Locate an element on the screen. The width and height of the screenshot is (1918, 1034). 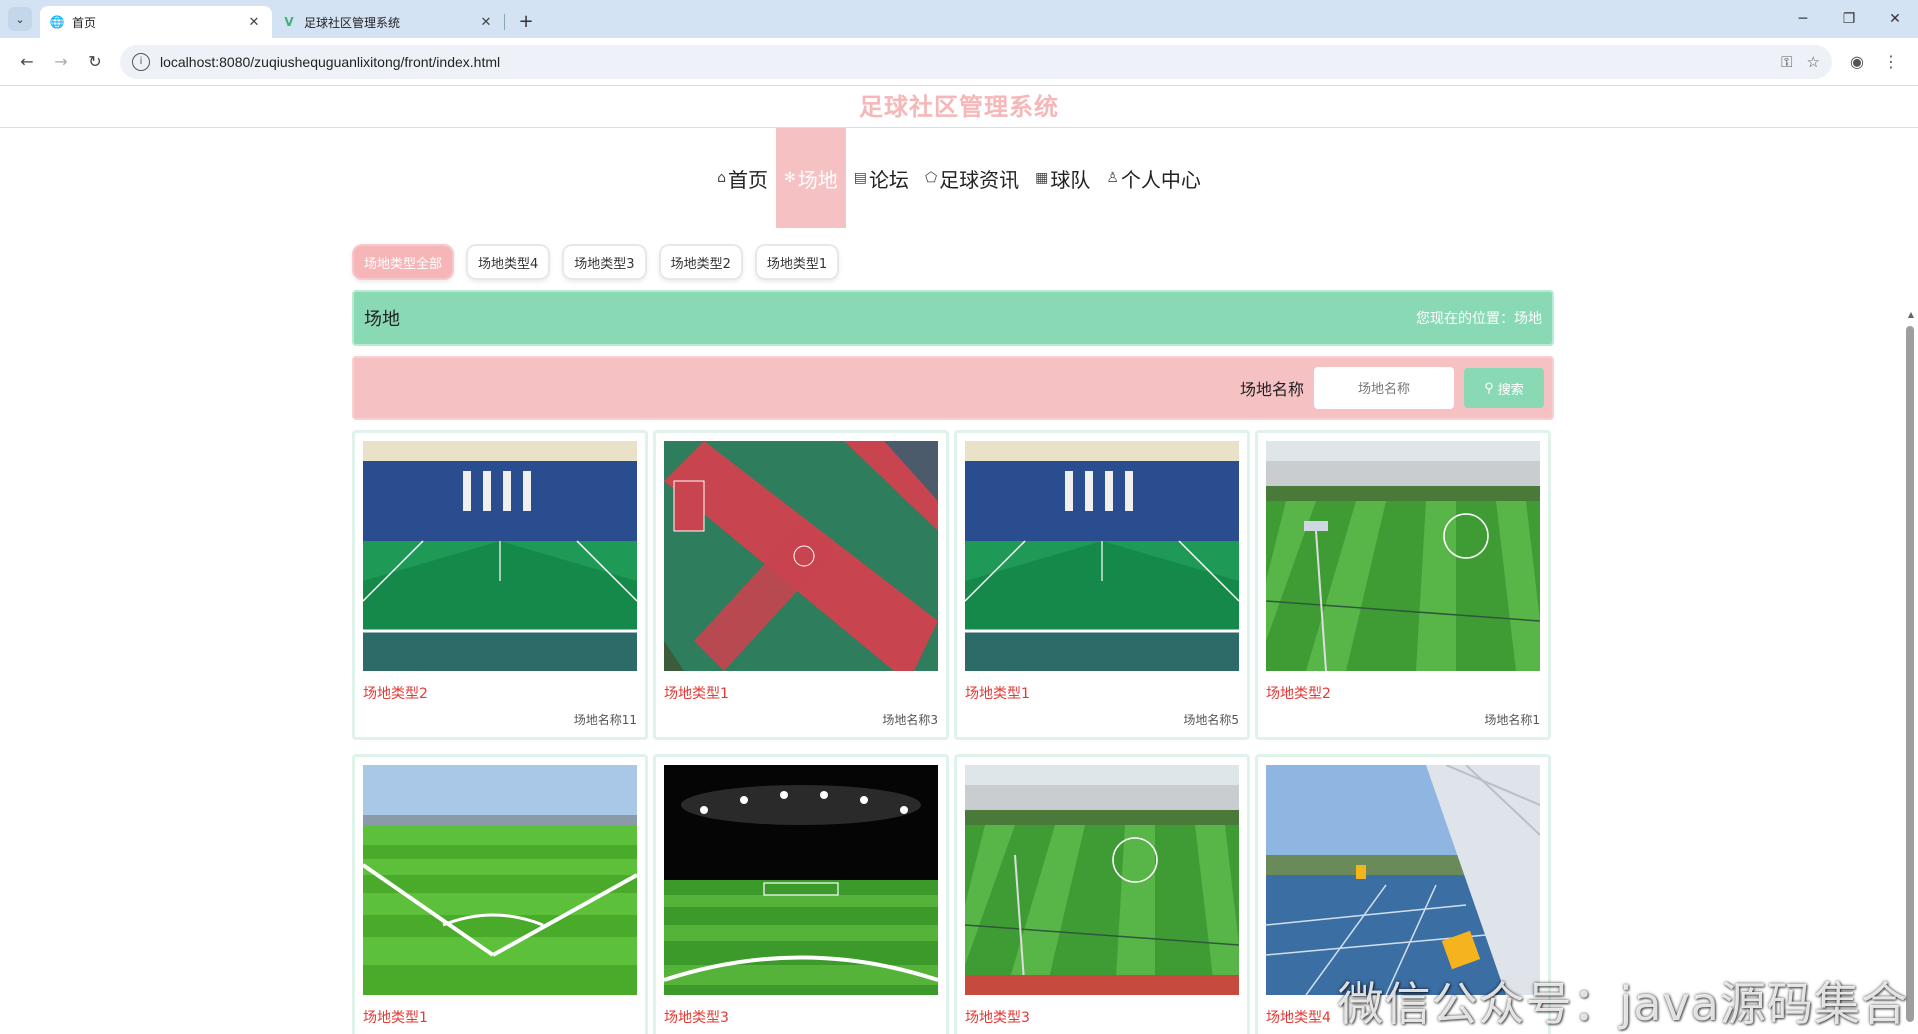
venue-card: 场地类型1 场地名称5 is located at coordinates (1102, 585).